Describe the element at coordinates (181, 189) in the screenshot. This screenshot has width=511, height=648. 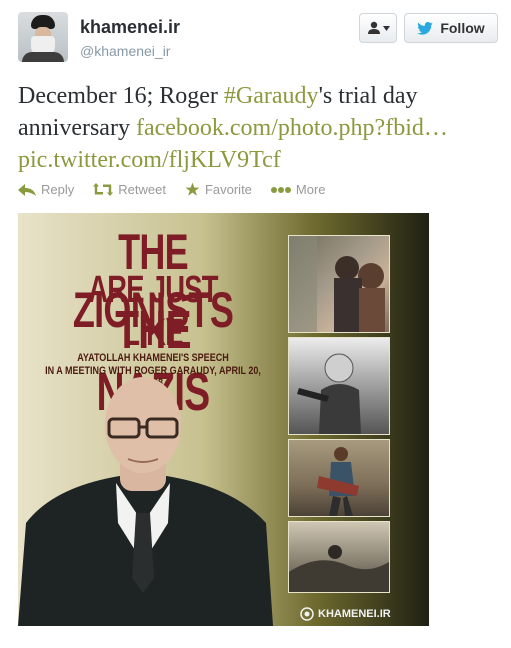
I see `tweet-actions: Reply Retweet Favorite More` at that location.